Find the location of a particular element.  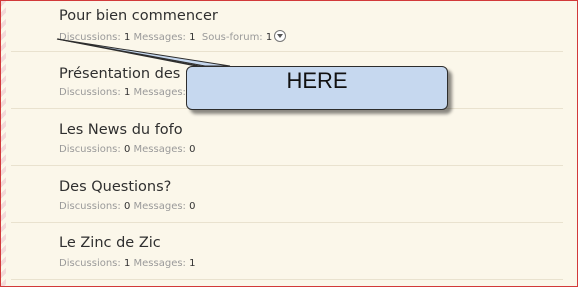

annotation-callout: HERE is located at coordinates (317, 88).